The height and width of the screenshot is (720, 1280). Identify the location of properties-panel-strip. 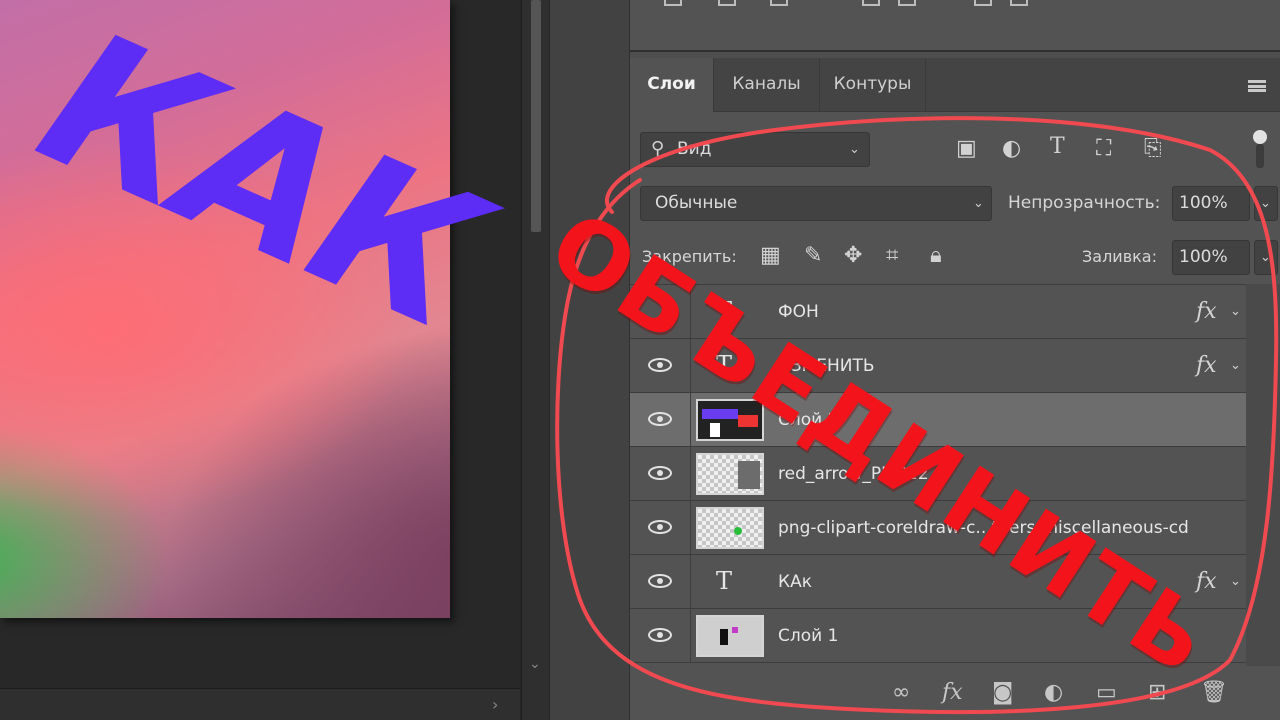
(955, 26).